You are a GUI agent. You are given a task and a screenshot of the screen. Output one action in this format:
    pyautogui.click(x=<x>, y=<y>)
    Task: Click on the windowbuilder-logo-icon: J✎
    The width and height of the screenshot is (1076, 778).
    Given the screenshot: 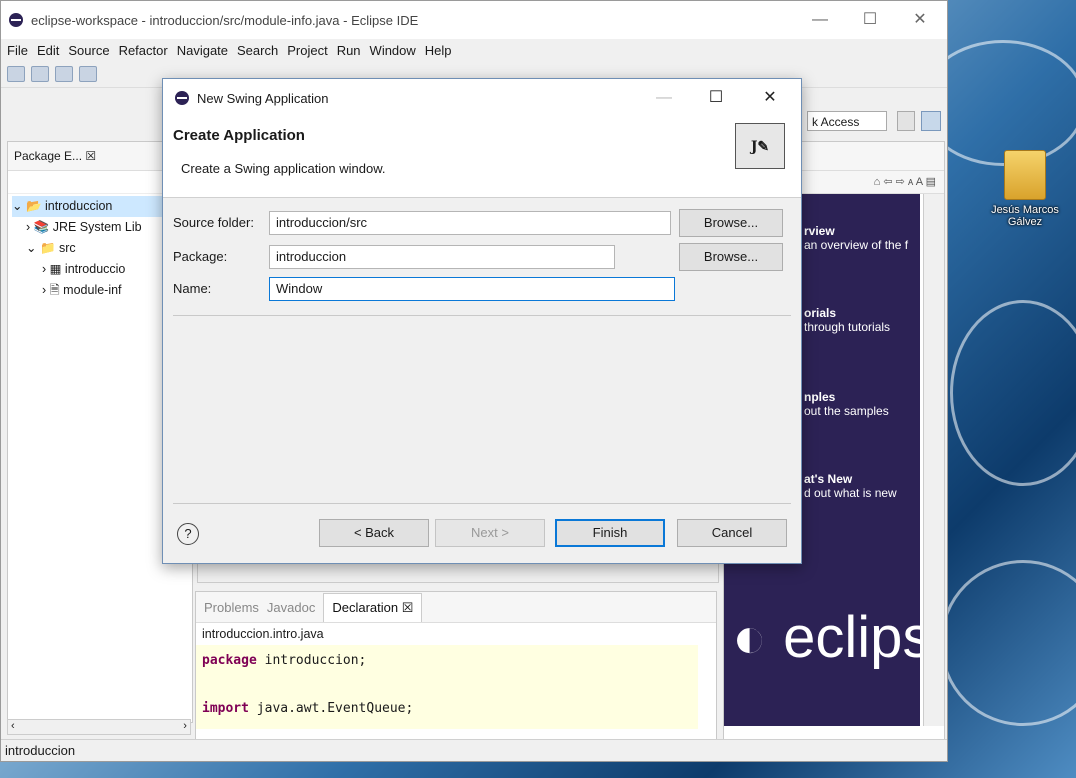 What is the action you would take?
    pyautogui.click(x=760, y=146)
    